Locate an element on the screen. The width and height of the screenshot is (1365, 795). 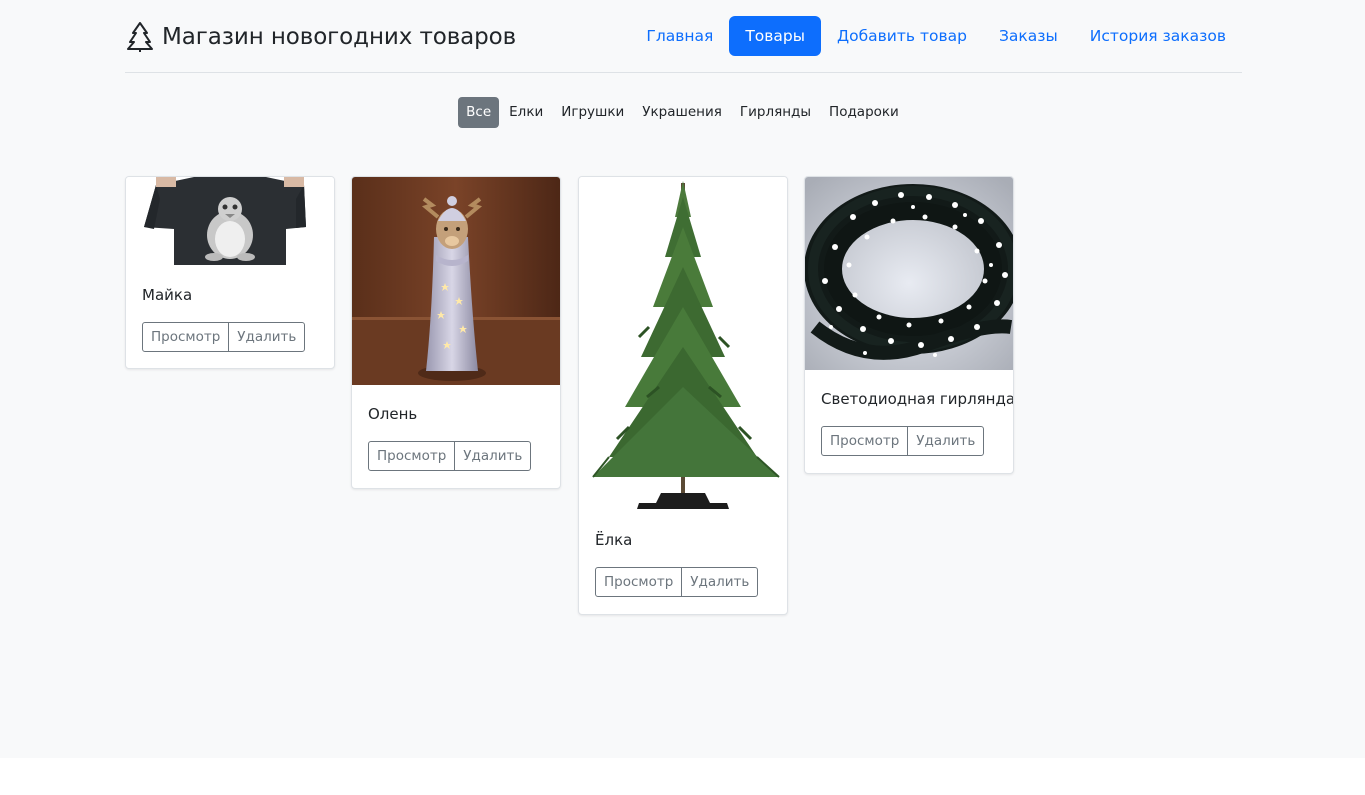
filter-trees: Елки is located at coordinates (526, 112).